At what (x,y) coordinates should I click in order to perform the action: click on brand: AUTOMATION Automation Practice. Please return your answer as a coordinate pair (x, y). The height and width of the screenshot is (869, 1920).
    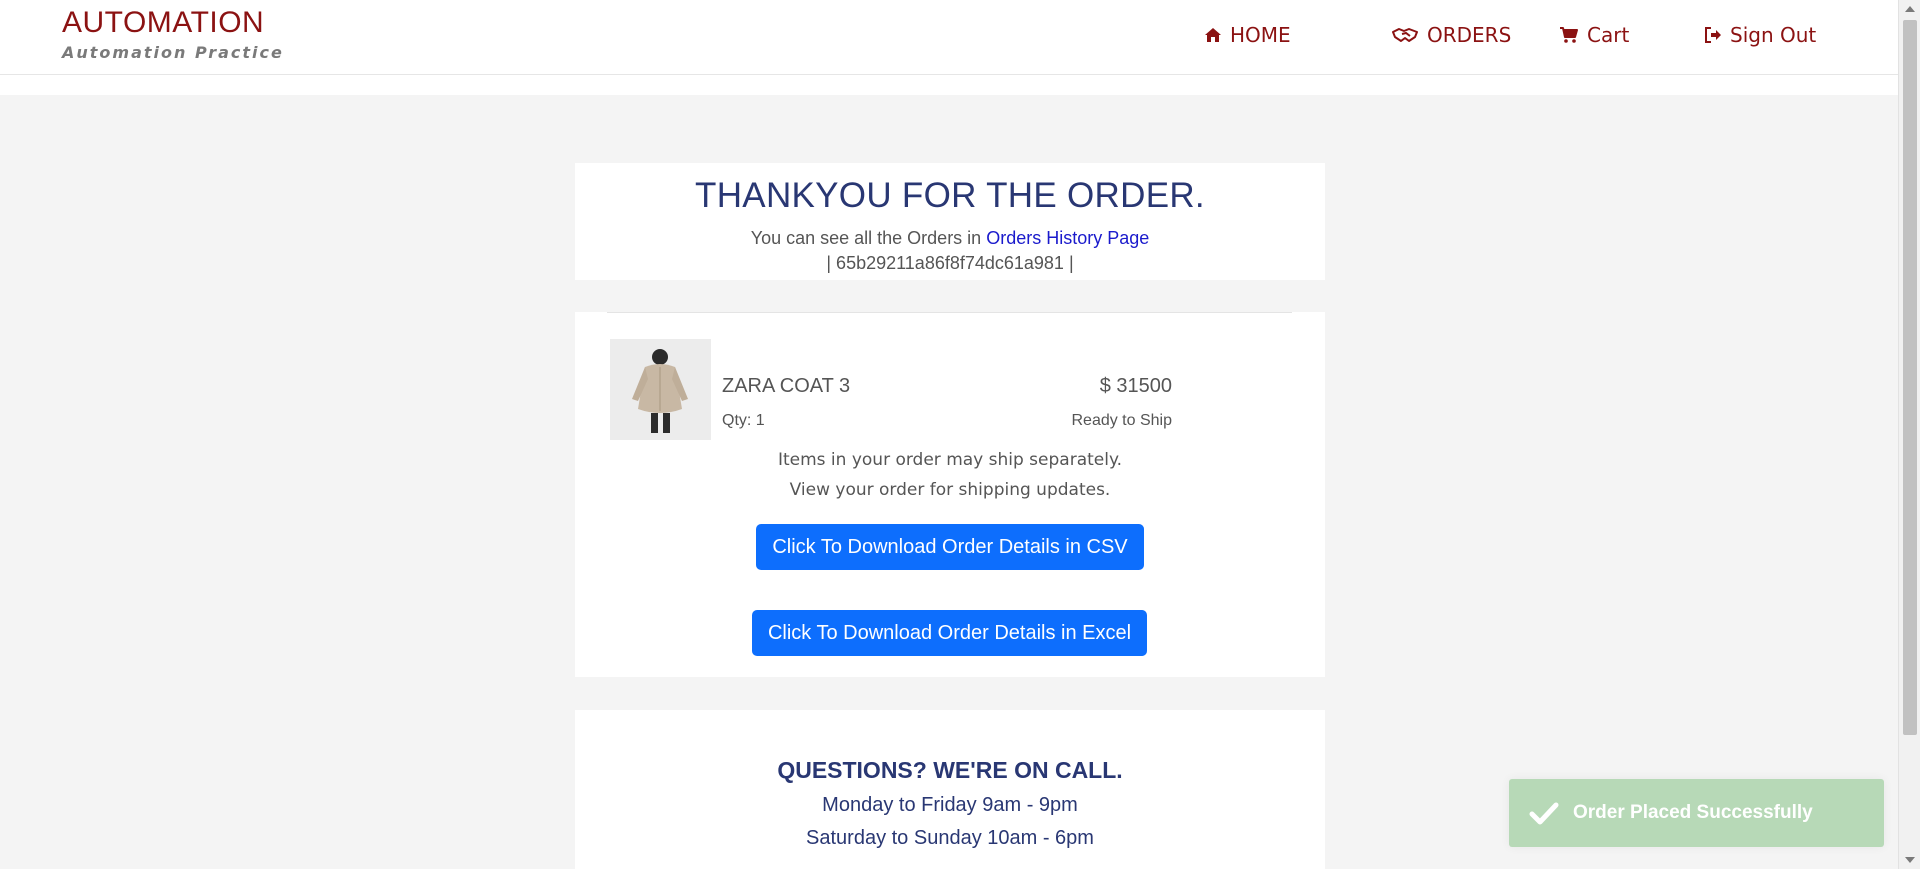
    Looking at the image, I should click on (173, 34).